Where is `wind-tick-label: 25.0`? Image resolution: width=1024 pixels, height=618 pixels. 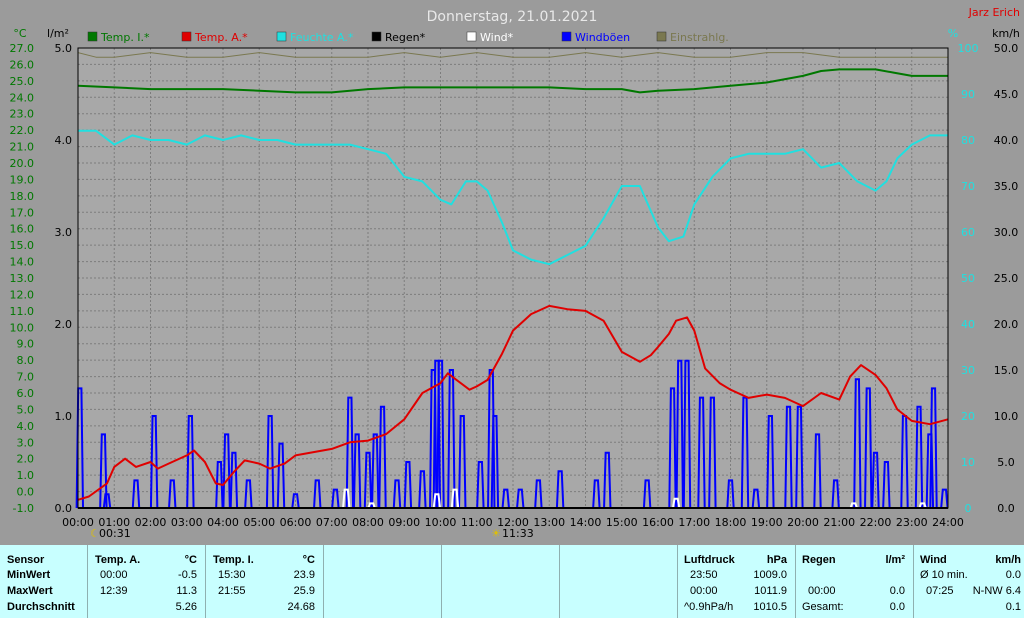
wind-tick-label: 25.0 is located at coordinates (1006, 278).